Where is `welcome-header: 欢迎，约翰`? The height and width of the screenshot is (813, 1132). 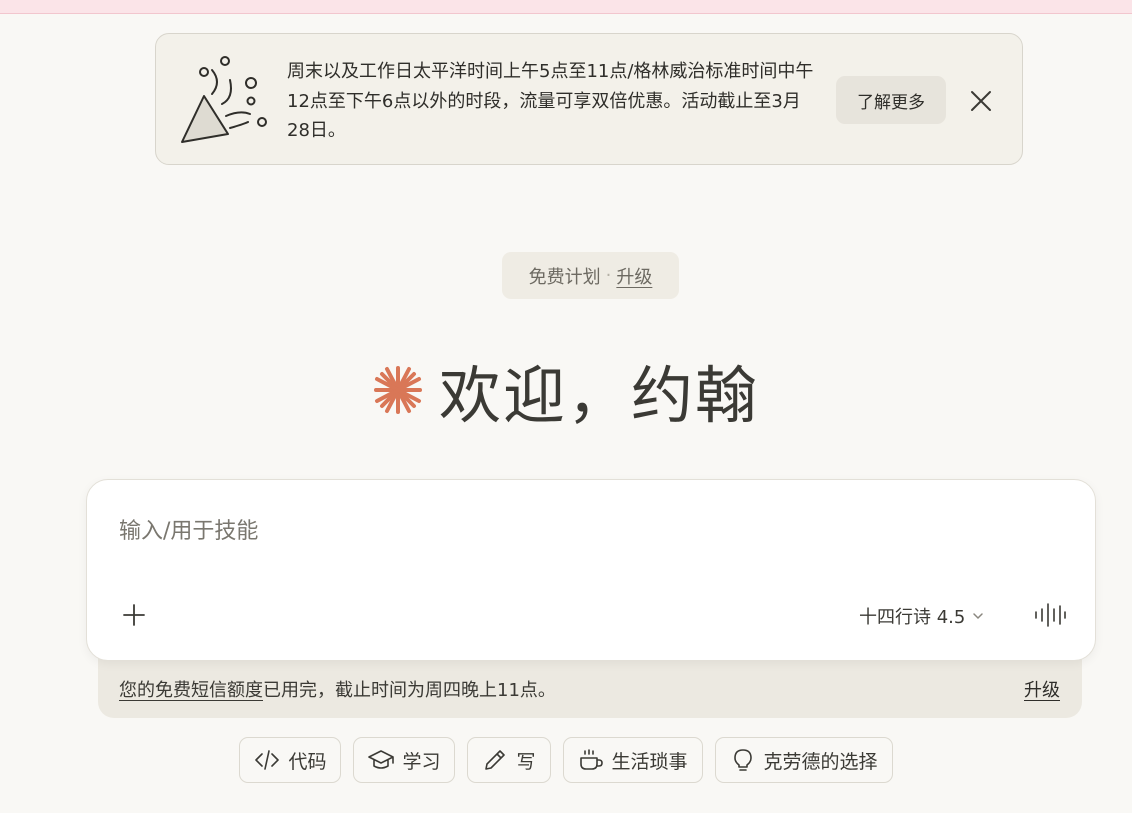
welcome-header: 欢迎，约翰 is located at coordinates (566, 390).